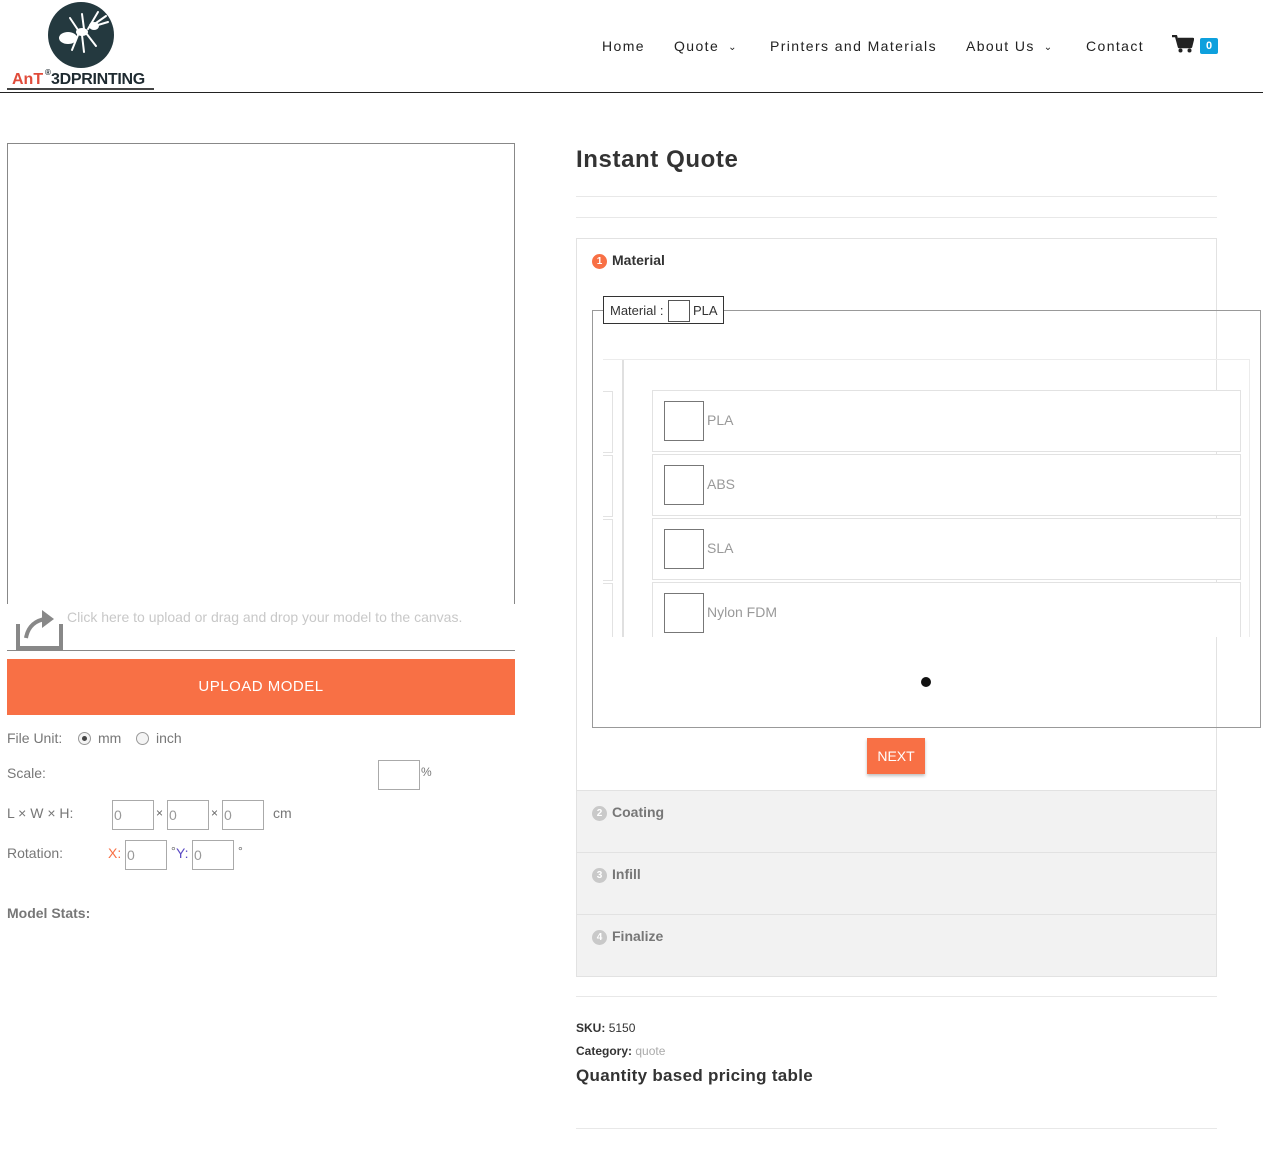  I want to click on width-input, so click(188, 815).